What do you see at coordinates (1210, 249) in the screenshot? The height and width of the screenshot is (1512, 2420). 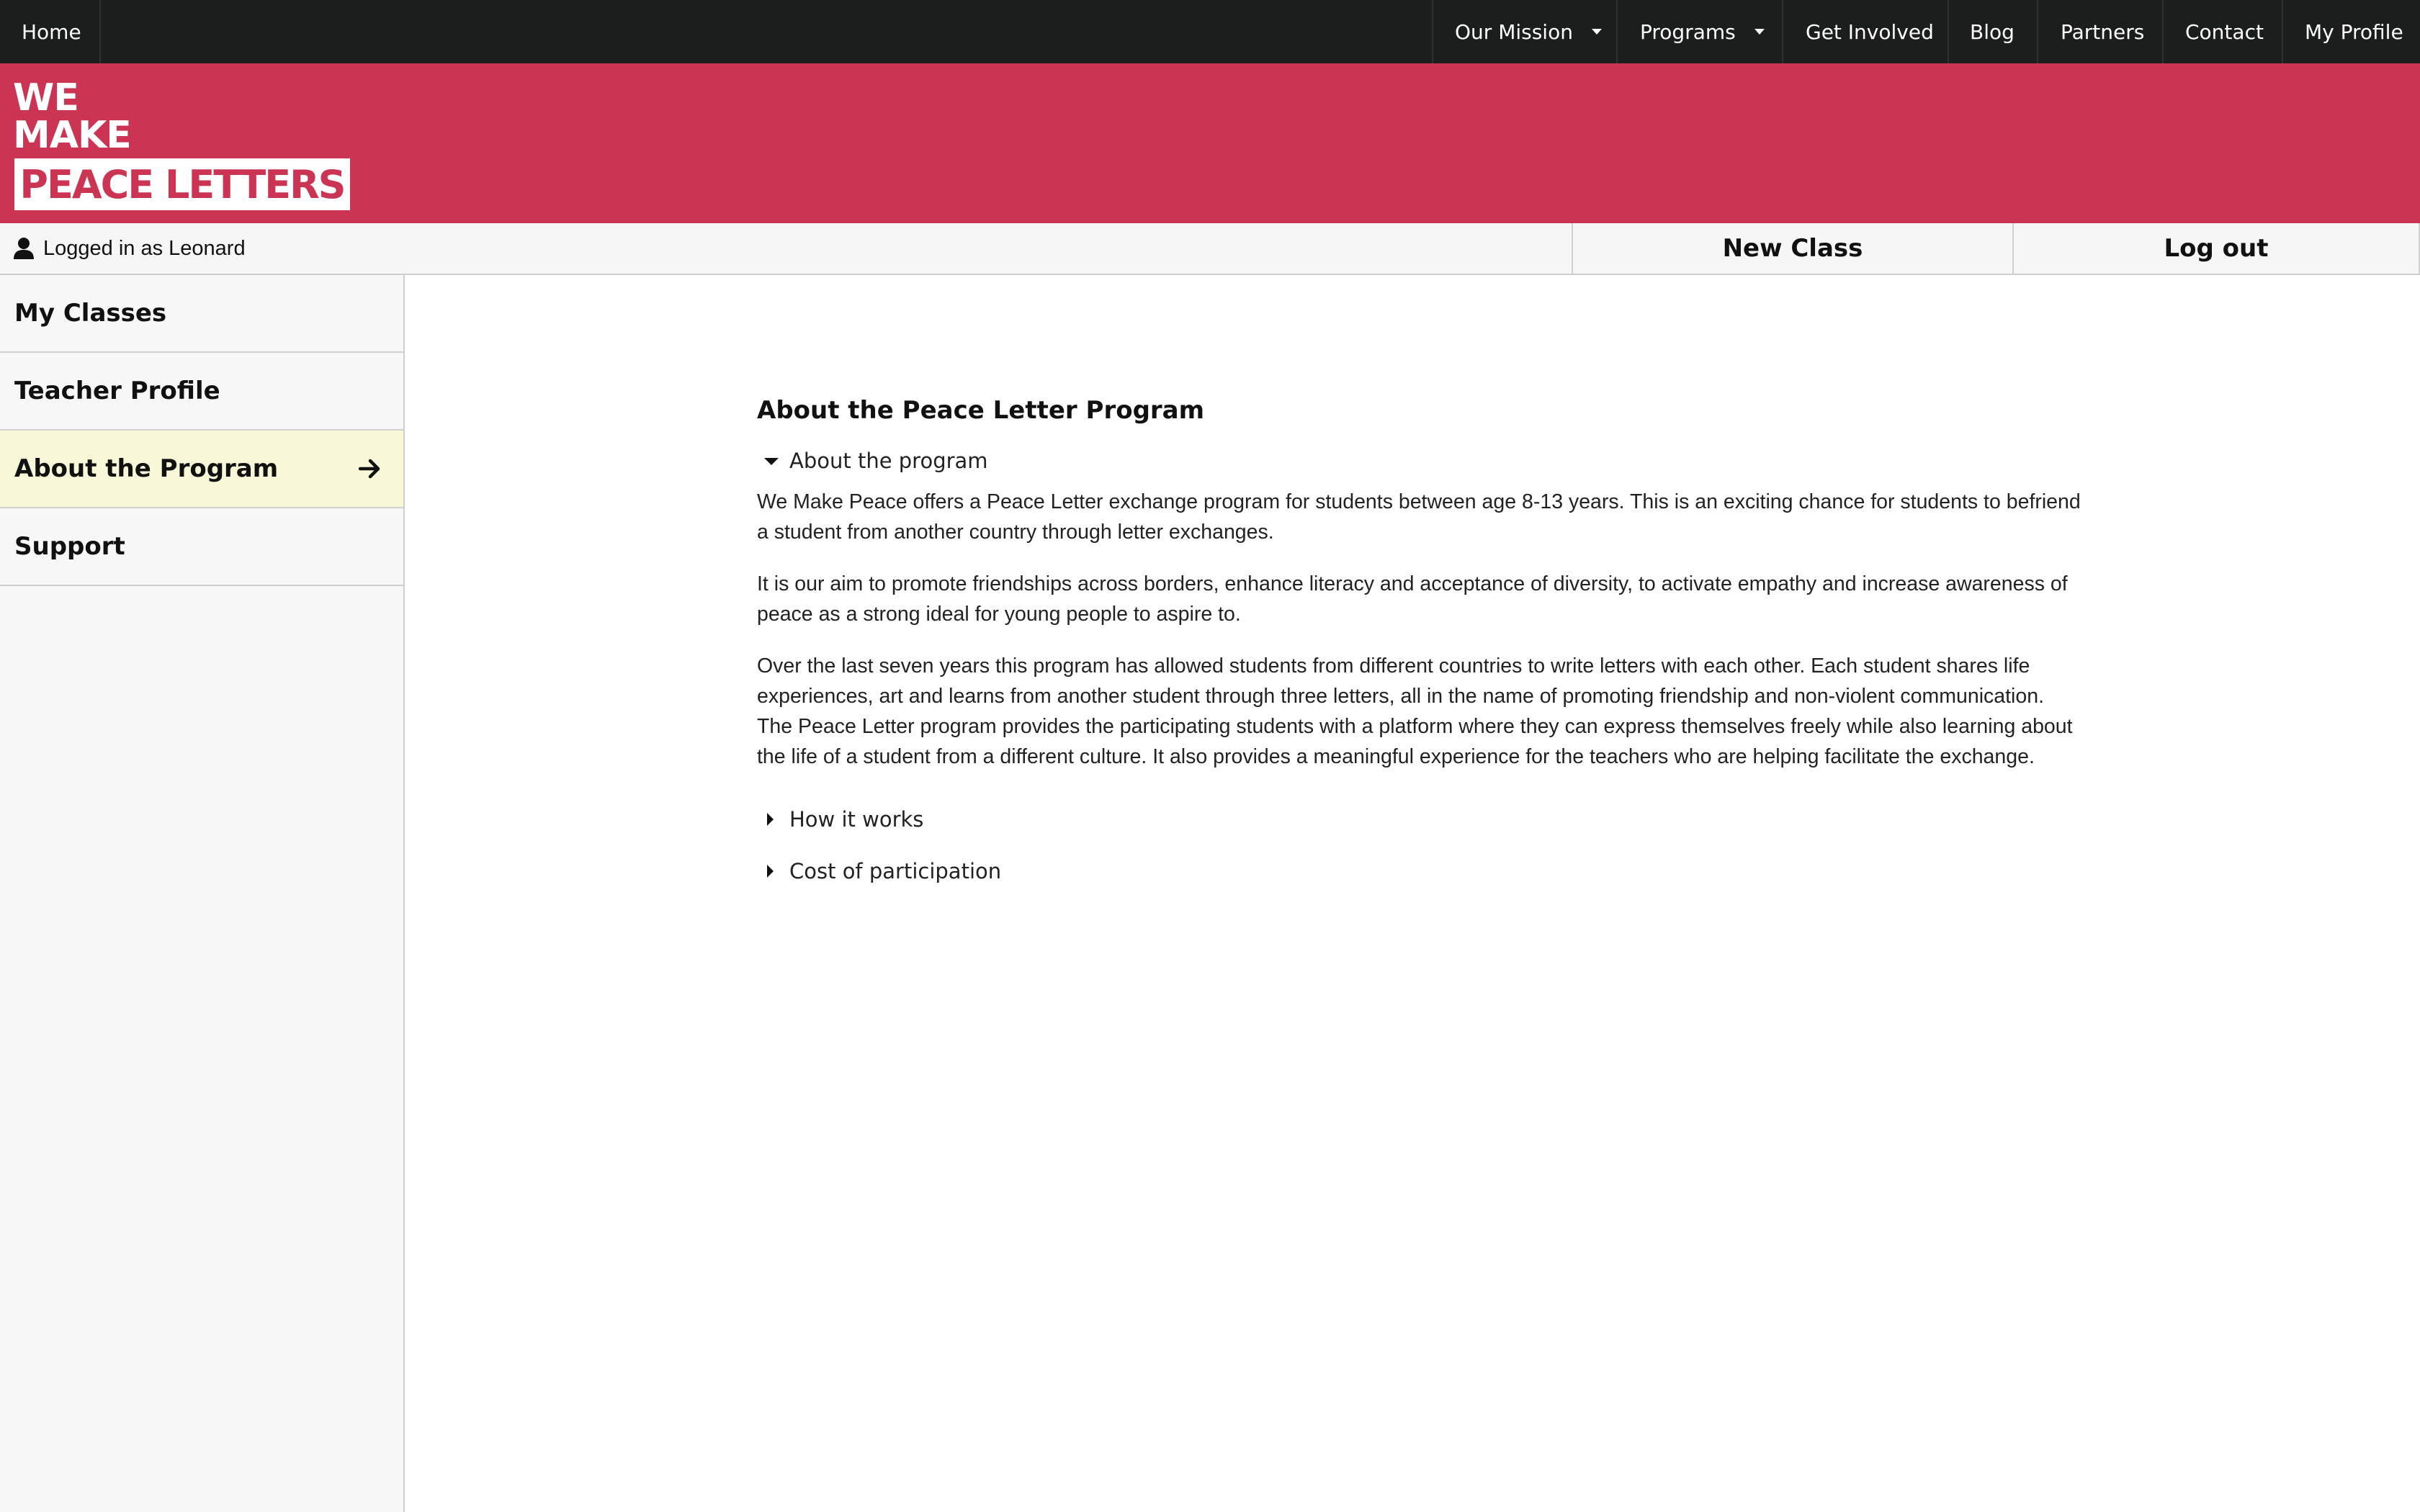 I see `account-bar: Logged in as Leonard New Class Log out` at bounding box center [1210, 249].